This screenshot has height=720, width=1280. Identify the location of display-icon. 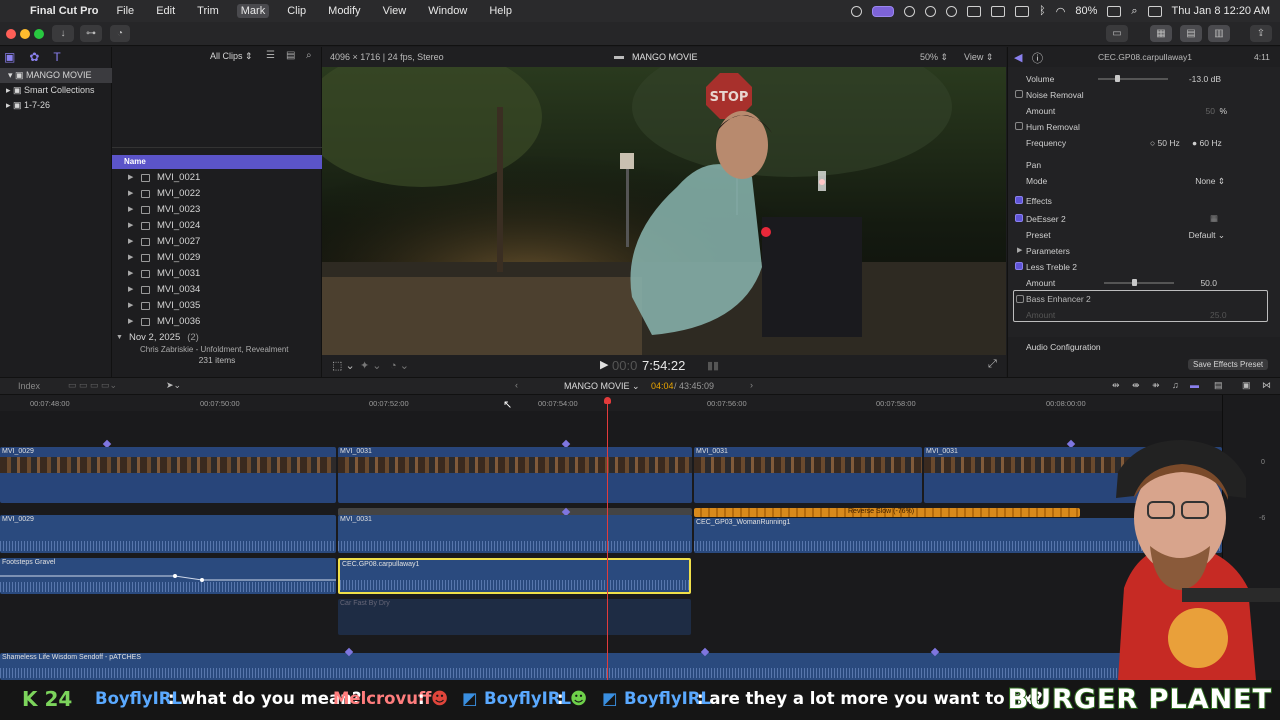
(998, 11).